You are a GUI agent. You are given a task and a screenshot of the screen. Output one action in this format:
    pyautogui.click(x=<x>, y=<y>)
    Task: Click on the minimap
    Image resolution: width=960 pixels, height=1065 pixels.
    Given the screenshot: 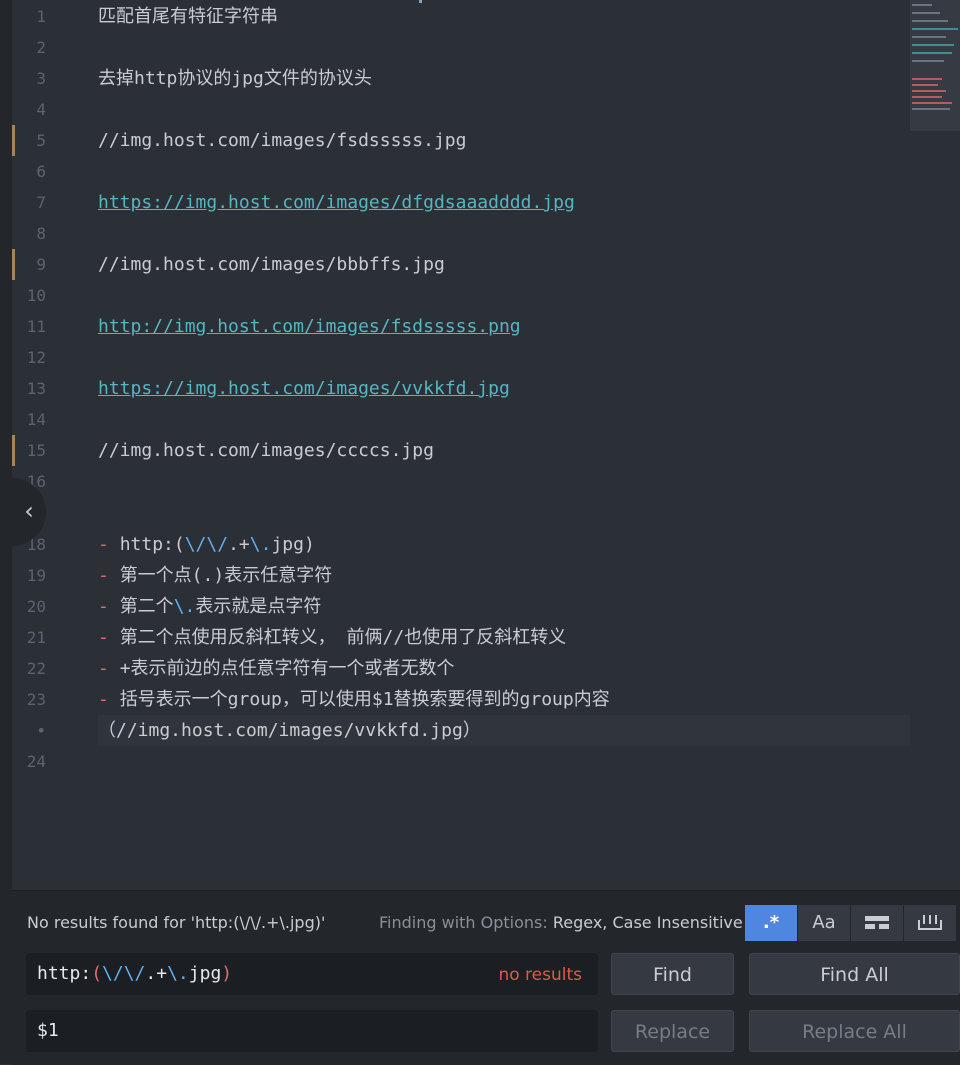 What is the action you would take?
    pyautogui.click(x=935, y=65)
    